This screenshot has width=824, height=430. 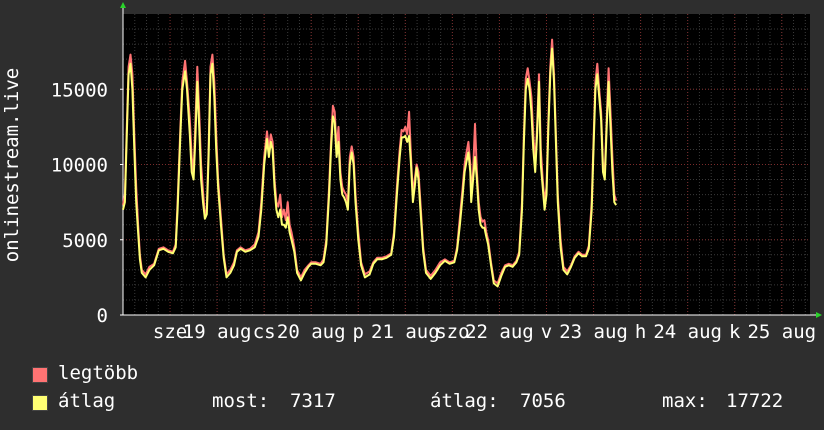 What do you see at coordinates (755, 401) in the screenshot?
I see `stat-max-value: 17722` at bounding box center [755, 401].